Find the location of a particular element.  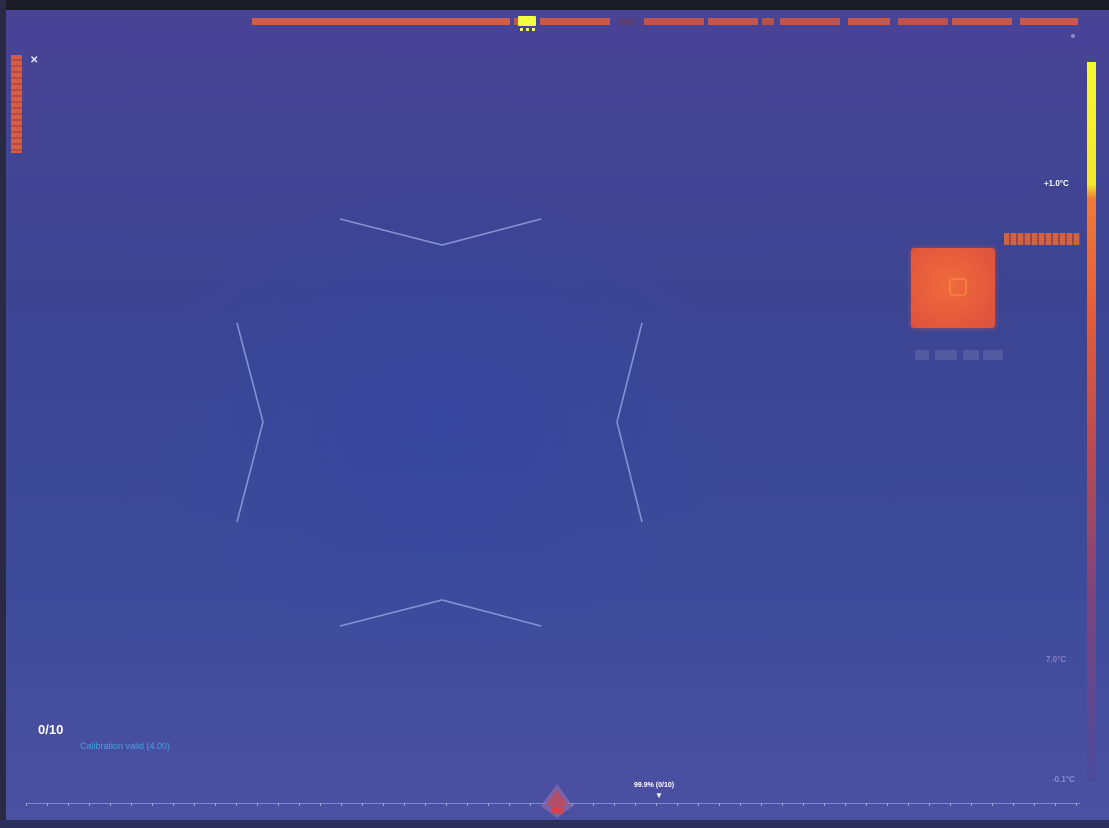

timeline-position-arrow: ▼ is located at coordinates (659, 795).